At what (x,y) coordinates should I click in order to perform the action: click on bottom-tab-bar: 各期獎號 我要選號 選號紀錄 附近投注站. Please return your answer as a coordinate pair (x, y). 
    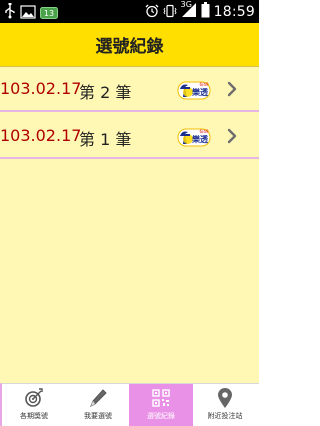
    Looking at the image, I should click on (129, 404).